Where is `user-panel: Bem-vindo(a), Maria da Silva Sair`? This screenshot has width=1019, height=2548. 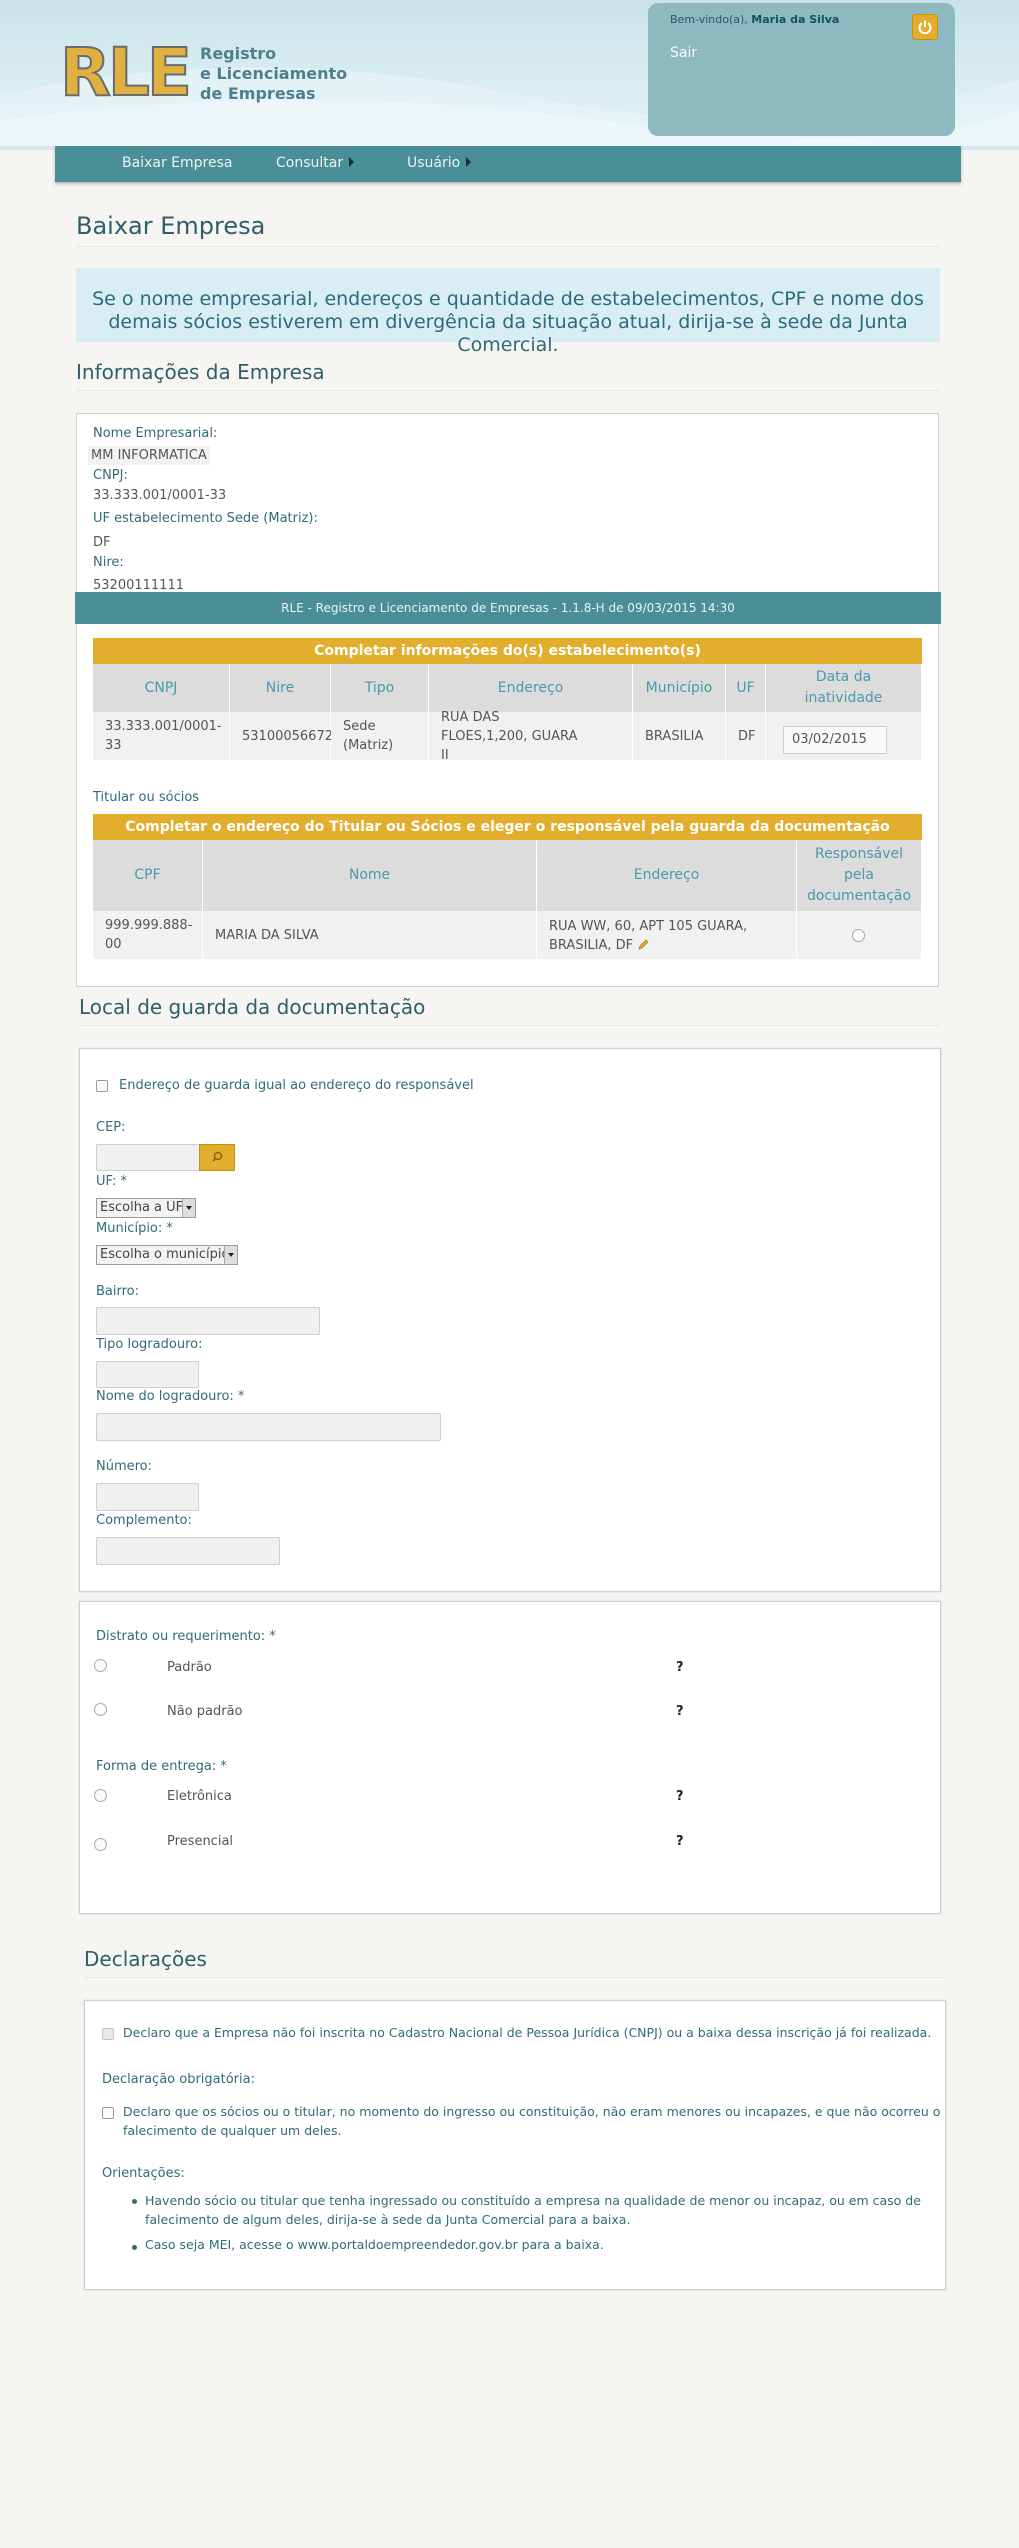 user-panel: Bem-vindo(a), Maria da Silva Sair is located at coordinates (801, 69).